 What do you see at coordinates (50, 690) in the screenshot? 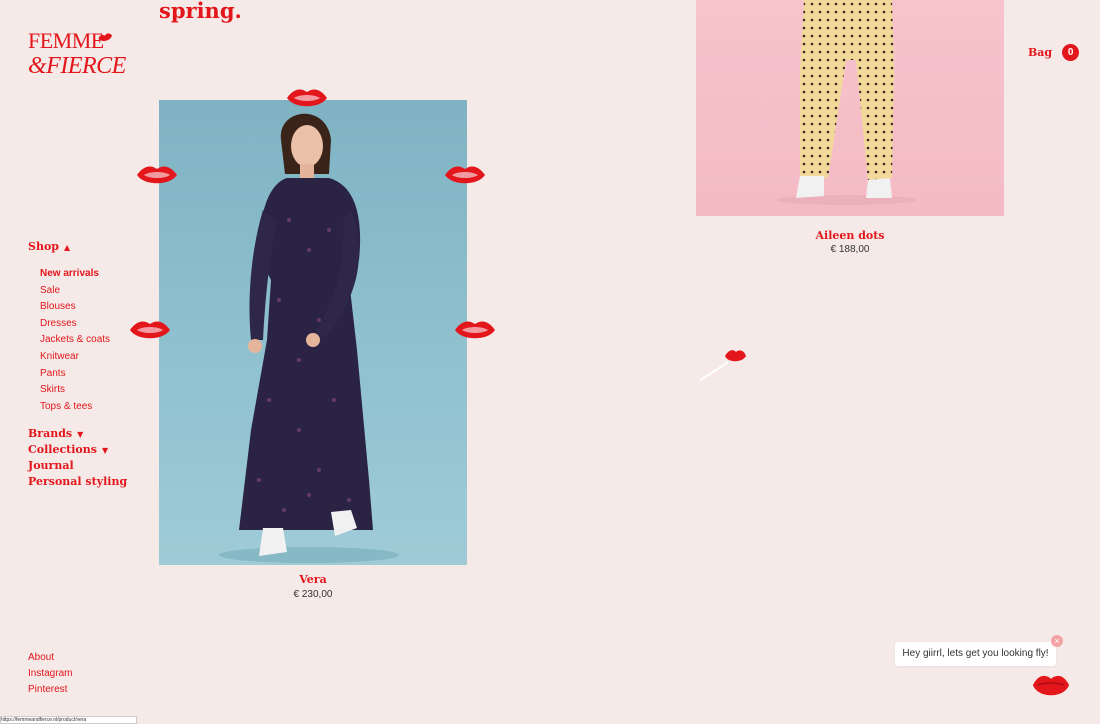
I see `footer-link-pinterest: Pinterest` at bounding box center [50, 690].